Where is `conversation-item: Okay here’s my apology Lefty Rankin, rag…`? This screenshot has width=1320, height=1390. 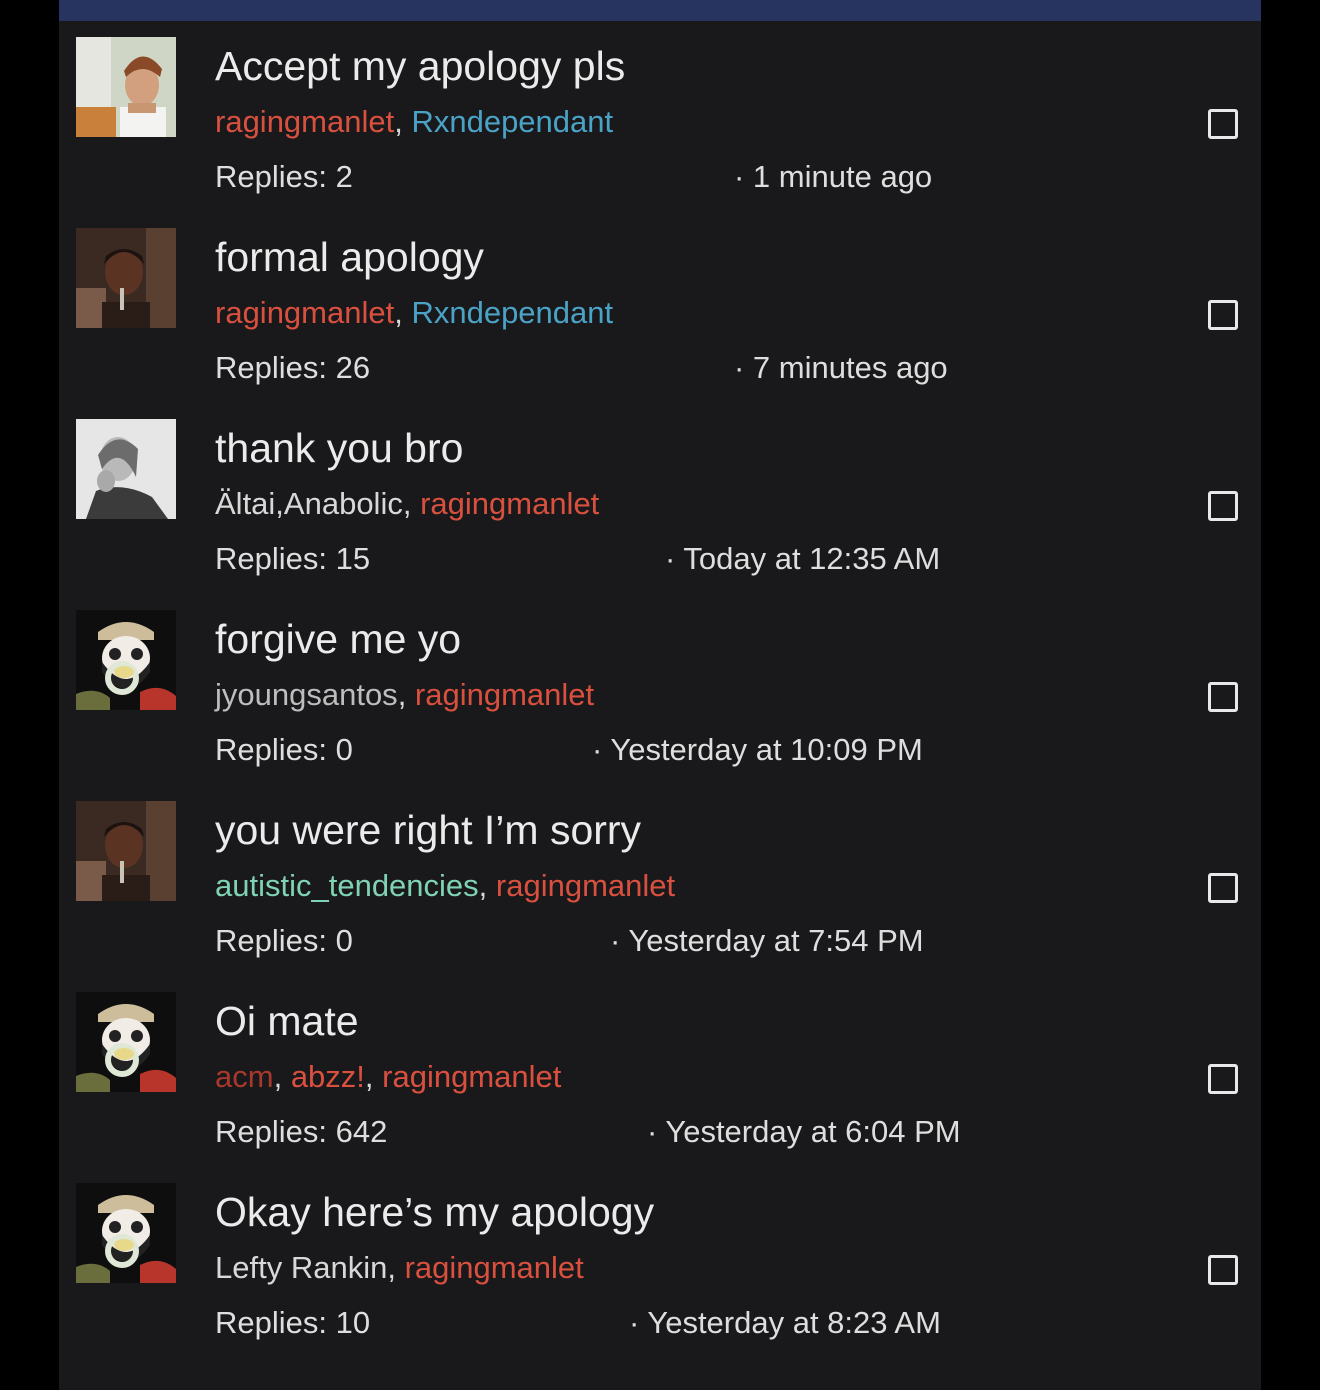
conversation-item: Okay here’s my apology Lefty Rankin, rag… is located at coordinates (660, 1243).